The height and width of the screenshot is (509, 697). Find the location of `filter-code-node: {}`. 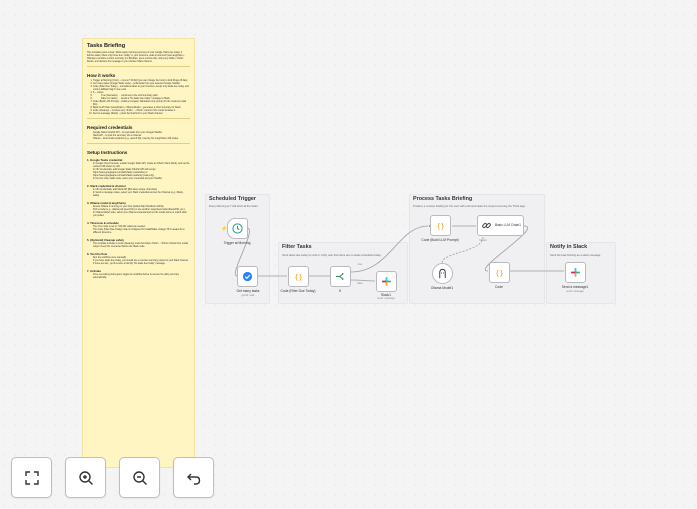

filter-code-node: {} is located at coordinates (298, 276).